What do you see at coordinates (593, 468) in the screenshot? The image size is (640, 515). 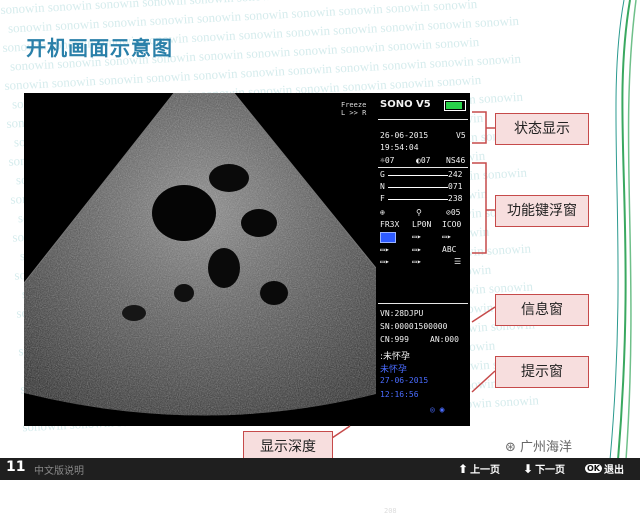 I see `ok-icon: OK` at bounding box center [593, 468].